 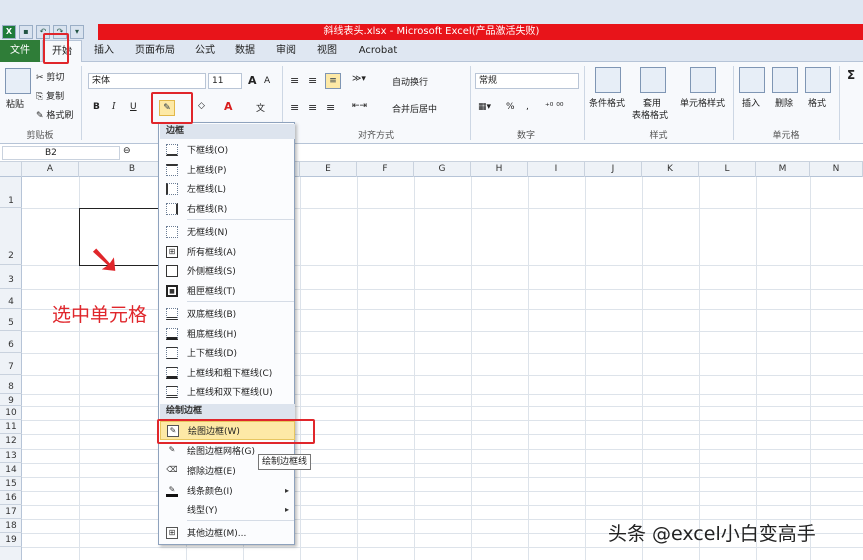 I want to click on format-painter-button: ✎ 格式刷, so click(x=54, y=114).